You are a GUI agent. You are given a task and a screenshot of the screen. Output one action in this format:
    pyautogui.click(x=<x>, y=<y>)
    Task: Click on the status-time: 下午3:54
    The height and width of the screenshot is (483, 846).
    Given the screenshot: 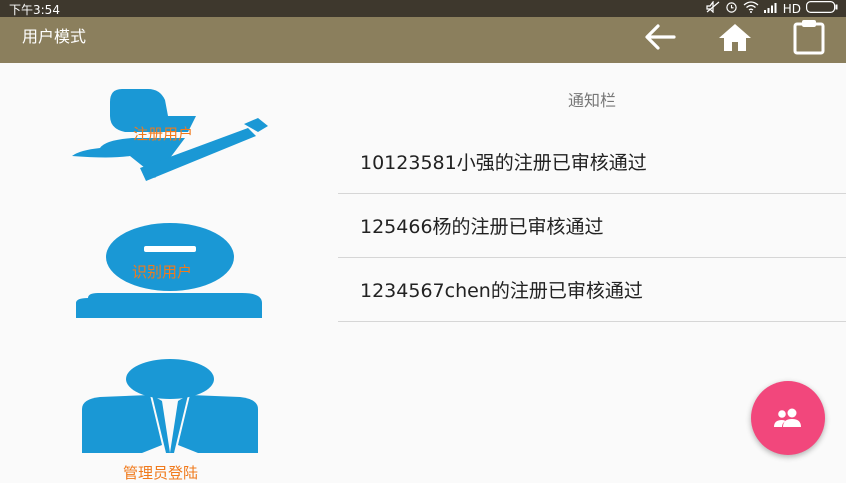 What is the action you would take?
    pyautogui.click(x=34, y=10)
    